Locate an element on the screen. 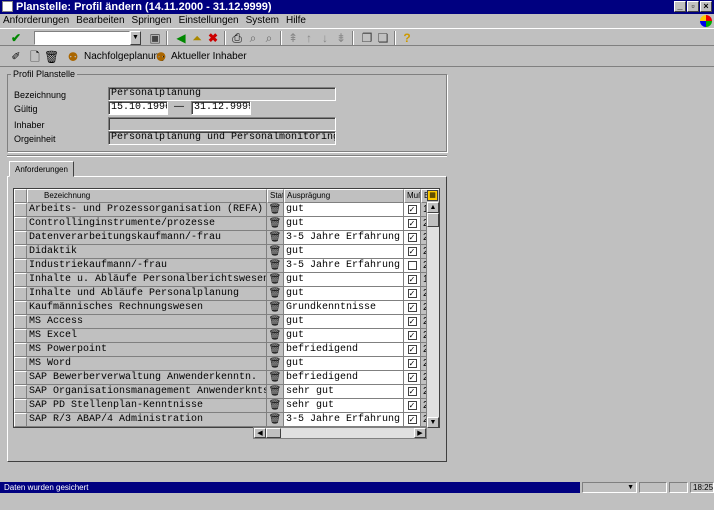 This screenshot has height=510, width=714. help-icon: ? is located at coordinates (407, 38).